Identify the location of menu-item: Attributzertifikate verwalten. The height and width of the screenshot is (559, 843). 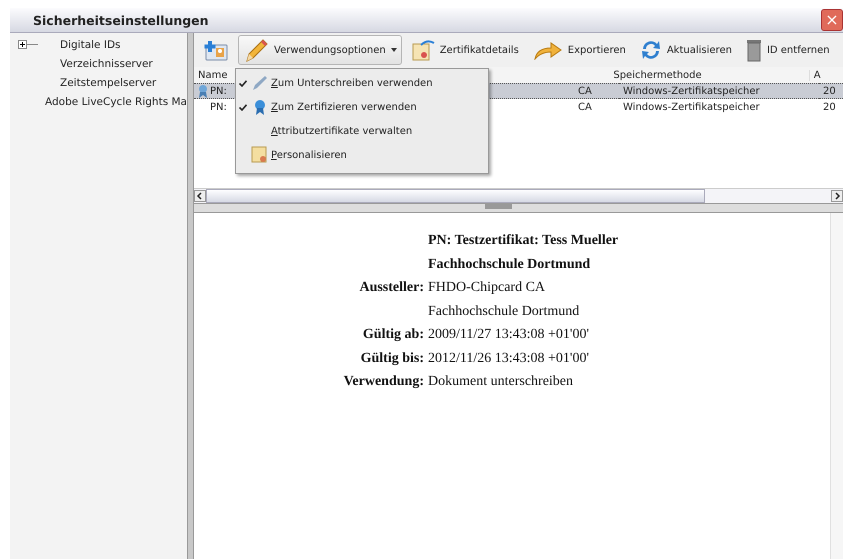
(362, 131).